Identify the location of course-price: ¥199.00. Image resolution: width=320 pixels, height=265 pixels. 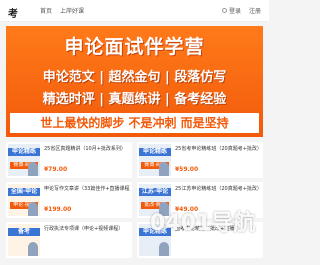
(58, 209).